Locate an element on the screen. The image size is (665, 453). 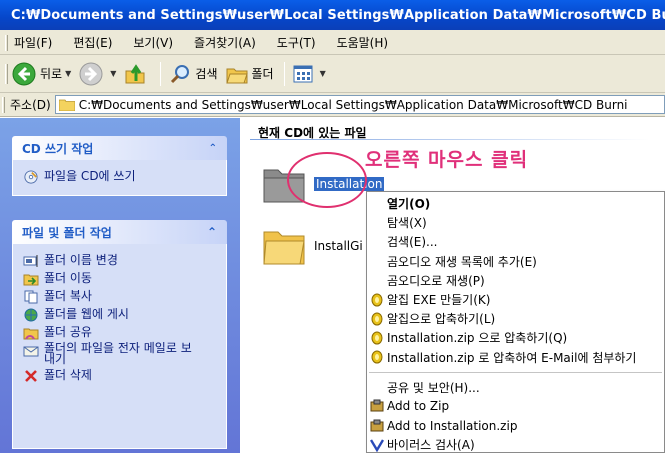
rename-folder-task: 폴더 이름 변경 is located at coordinates (124, 260).